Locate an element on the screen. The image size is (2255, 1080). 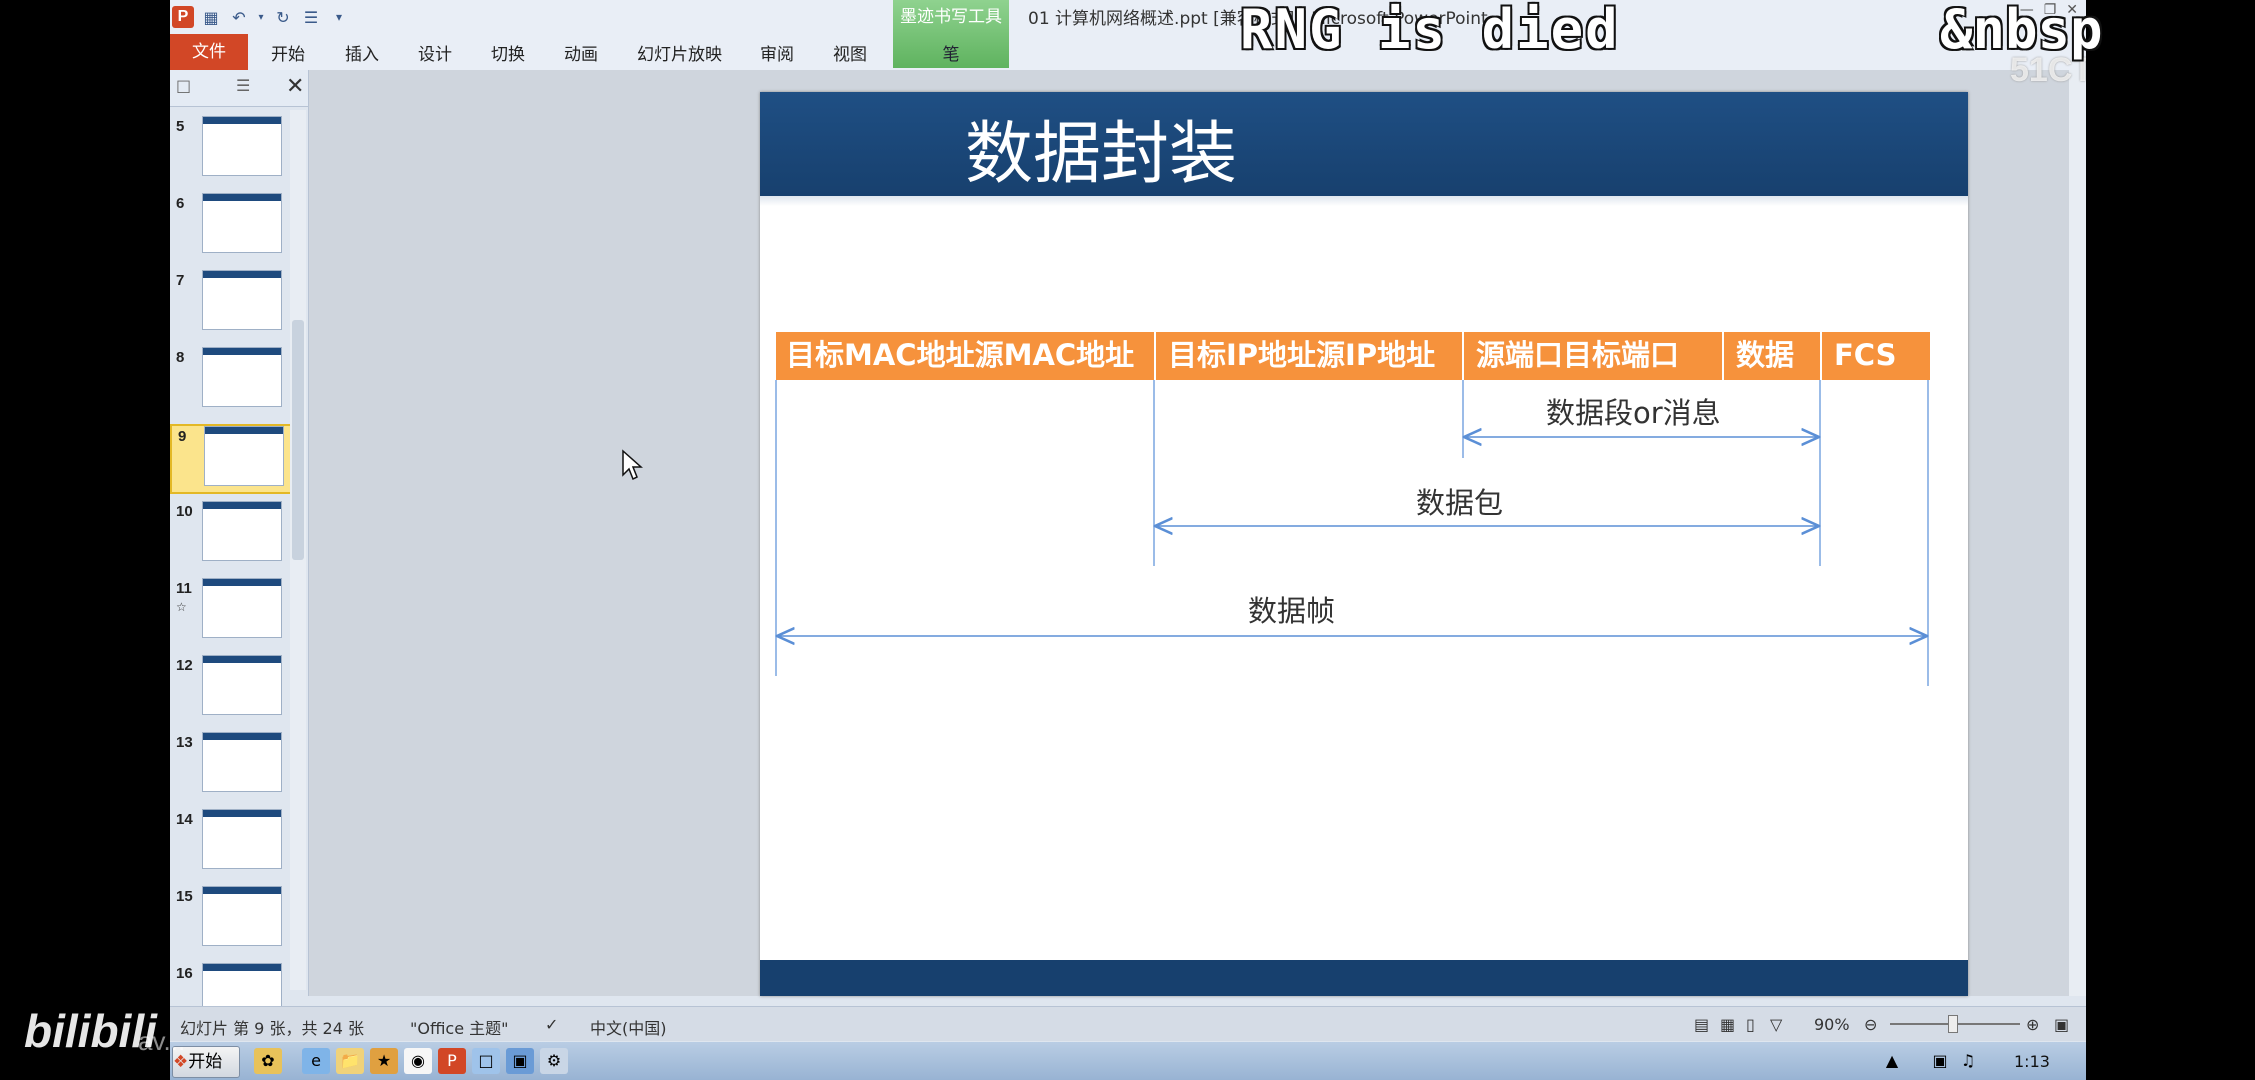
slide-sorter-icon: ▦ is located at coordinates (1727, 1024).